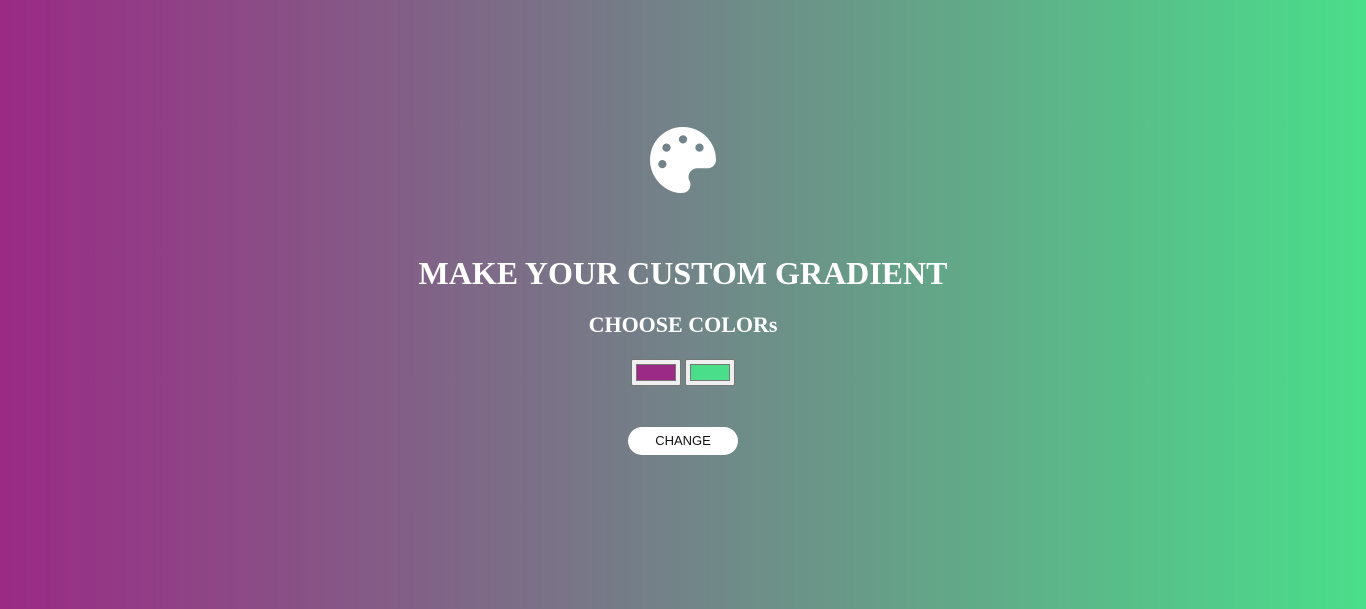  What do you see at coordinates (683, 160) in the screenshot?
I see `palette-icon` at bounding box center [683, 160].